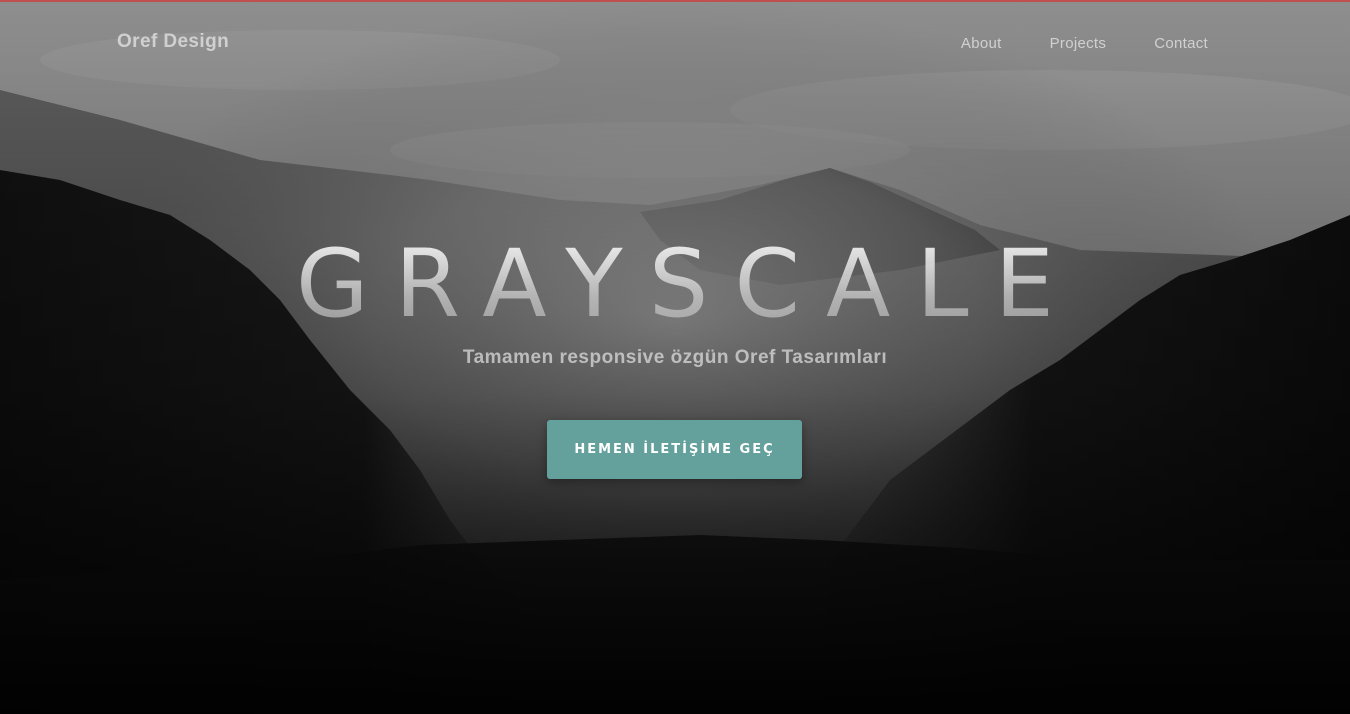  I want to click on nav-link-projects: Projects, so click(1078, 43).